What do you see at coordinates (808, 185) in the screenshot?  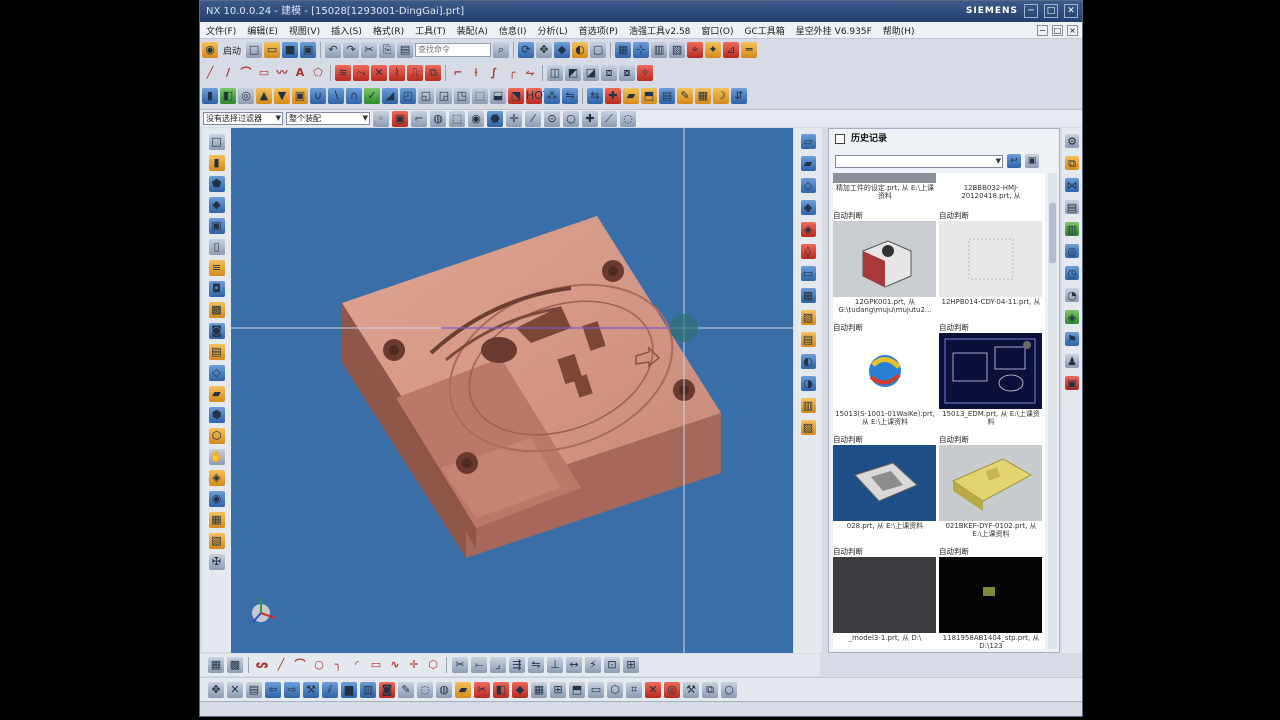 I see `view-iso-icon: ◇` at bounding box center [808, 185].